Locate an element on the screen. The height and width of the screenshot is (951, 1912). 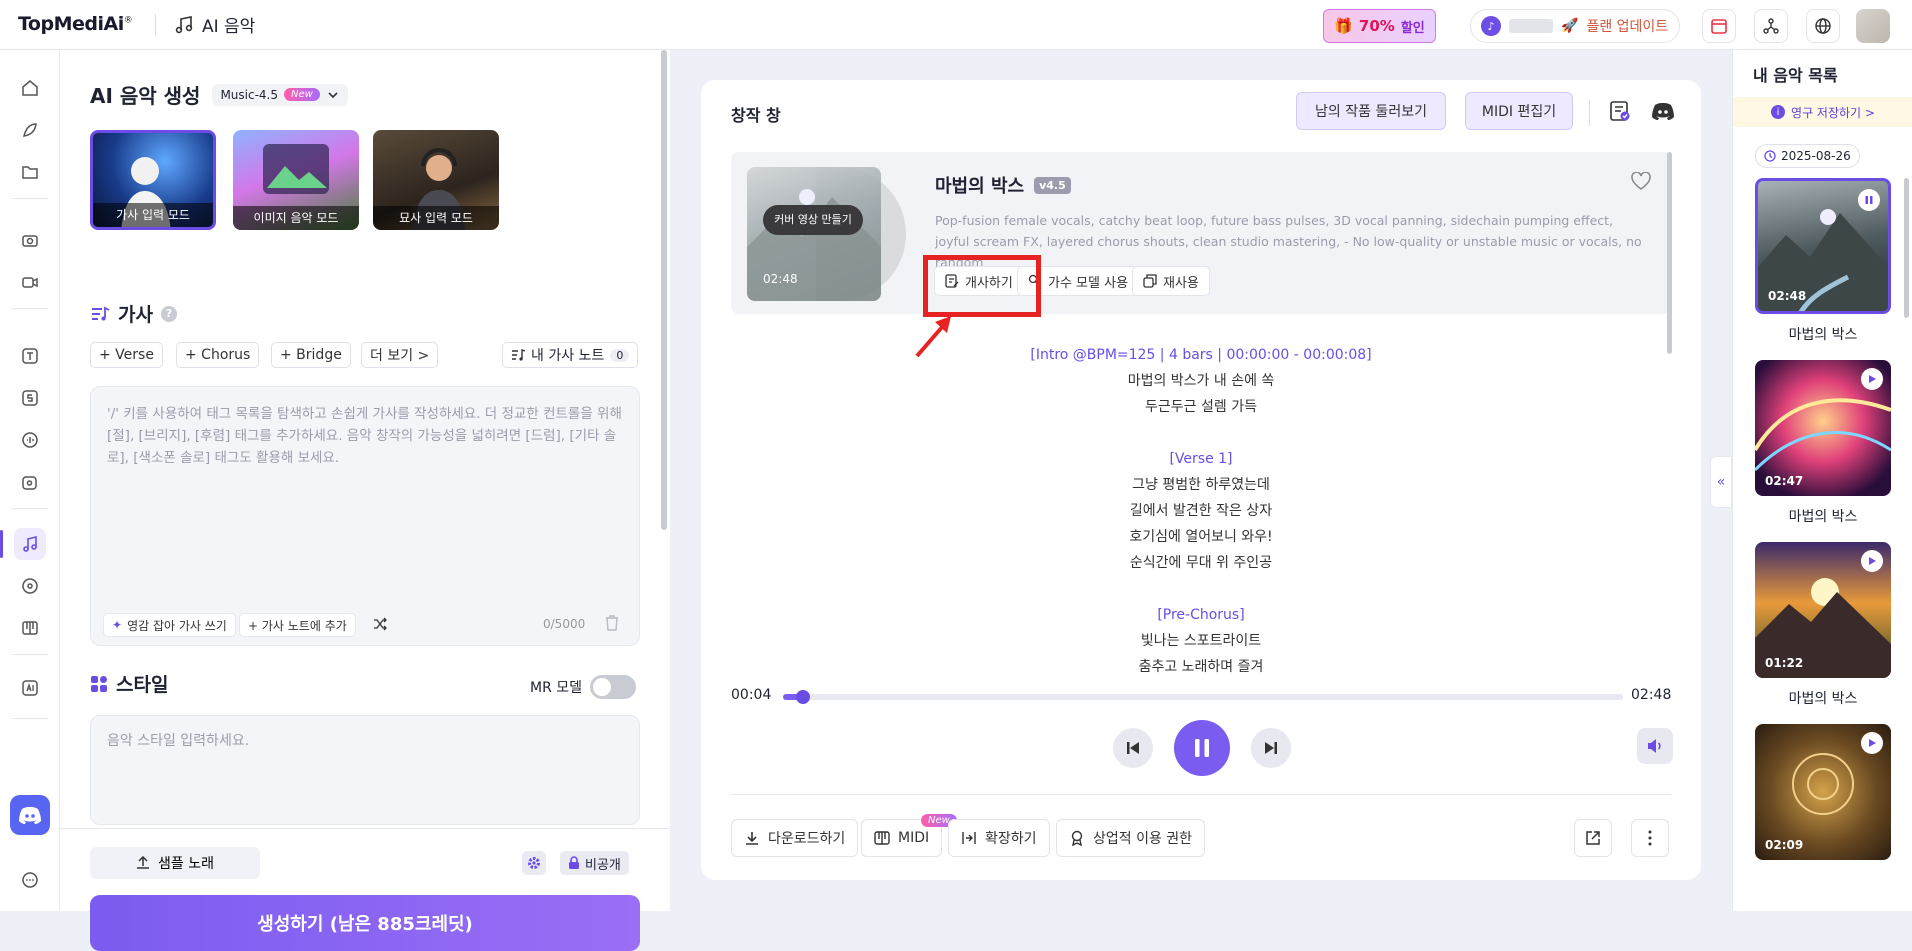
my-lyrics-notes-button: 내 가사 노트 0 is located at coordinates (570, 355).